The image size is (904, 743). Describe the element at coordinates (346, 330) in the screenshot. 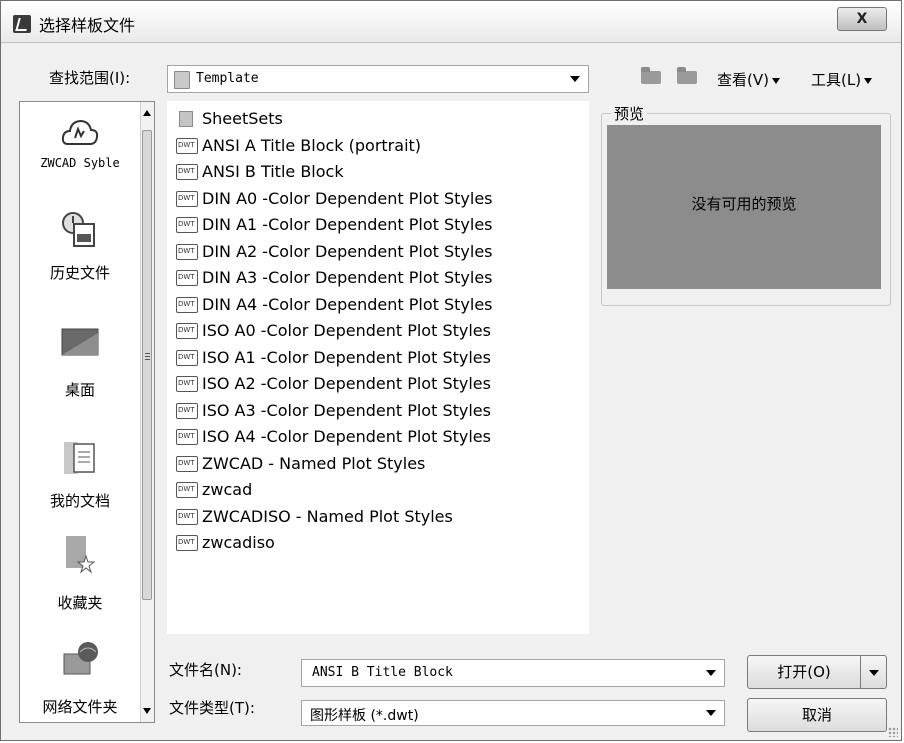

I see `file-name: ISO A0 -Color Dependent Plot Styles` at that location.